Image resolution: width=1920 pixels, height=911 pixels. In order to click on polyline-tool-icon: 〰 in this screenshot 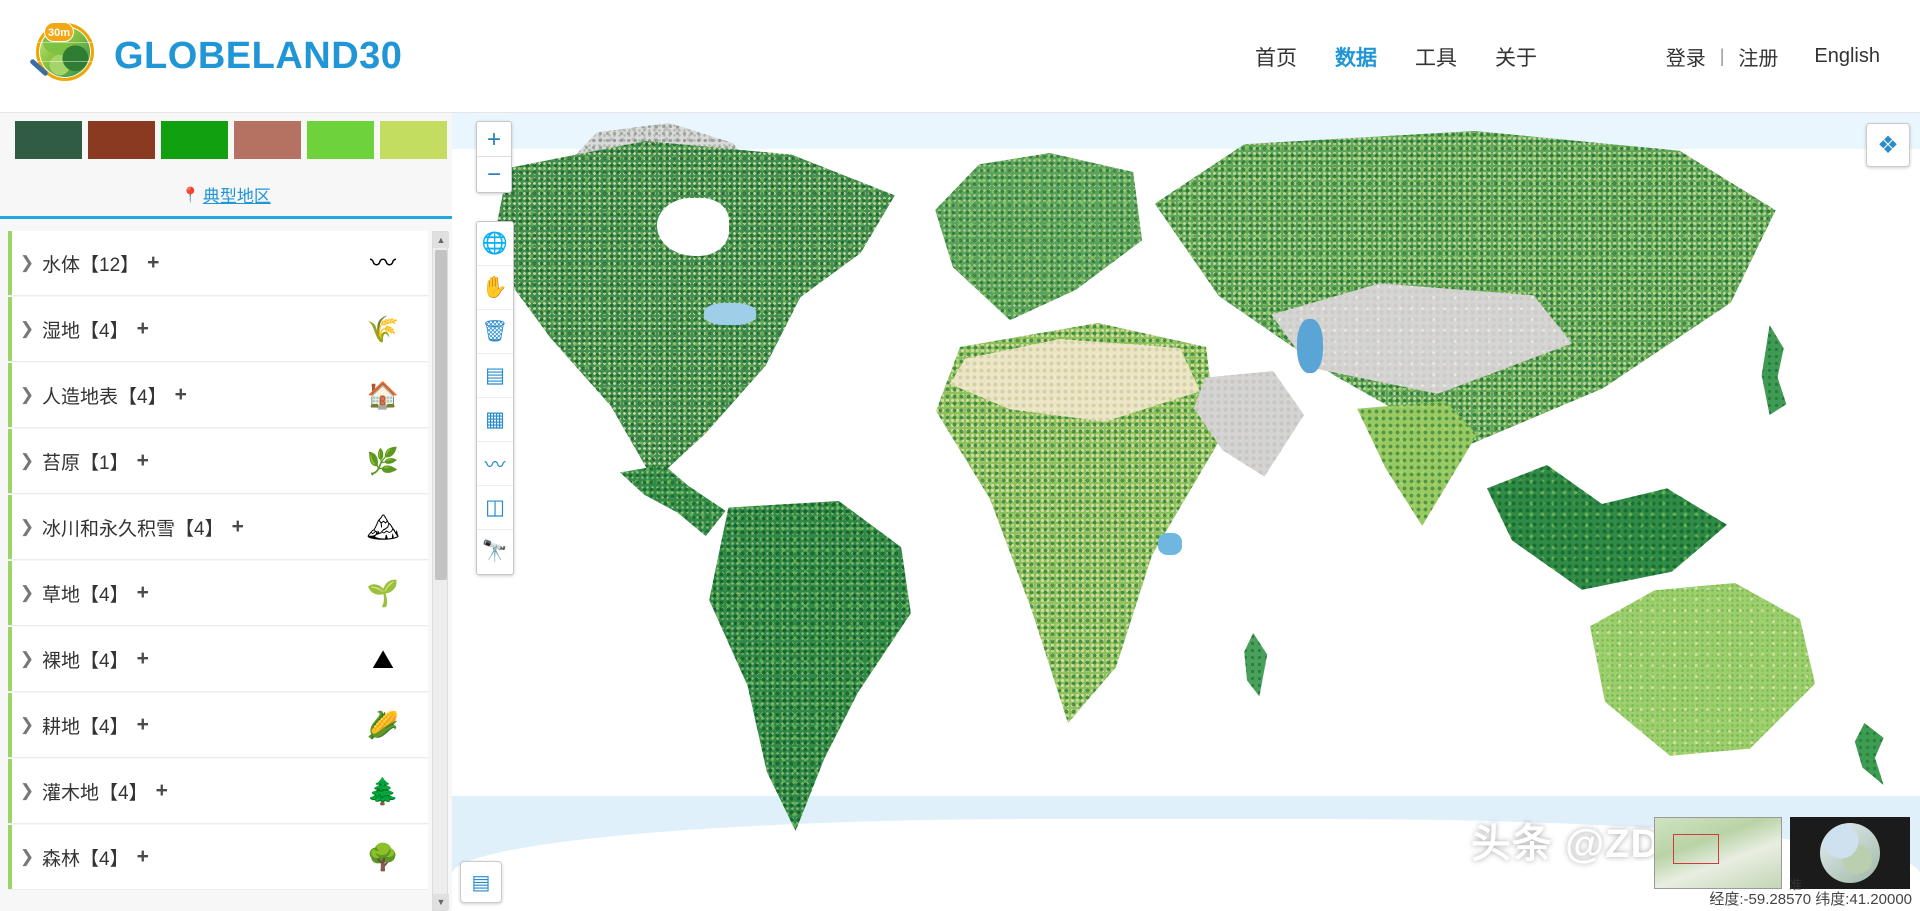, I will do `click(495, 464)`.